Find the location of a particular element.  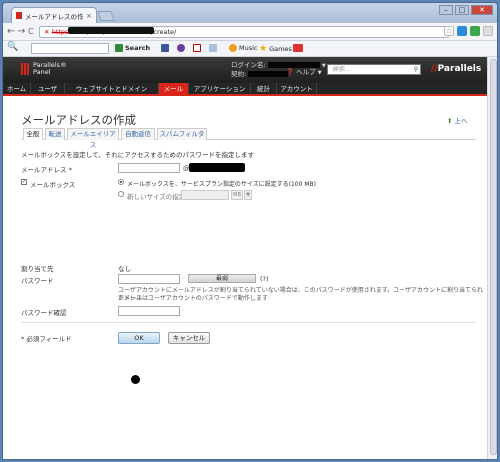

tab-forwarding: 転送 is located at coordinates (55, 134).